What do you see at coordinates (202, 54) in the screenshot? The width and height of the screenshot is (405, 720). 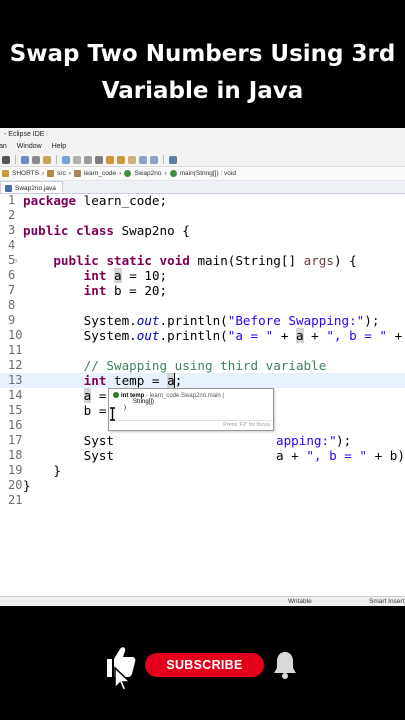 I see `headline-line-1: Swap Two Numbers Using 3rd` at bounding box center [202, 54].